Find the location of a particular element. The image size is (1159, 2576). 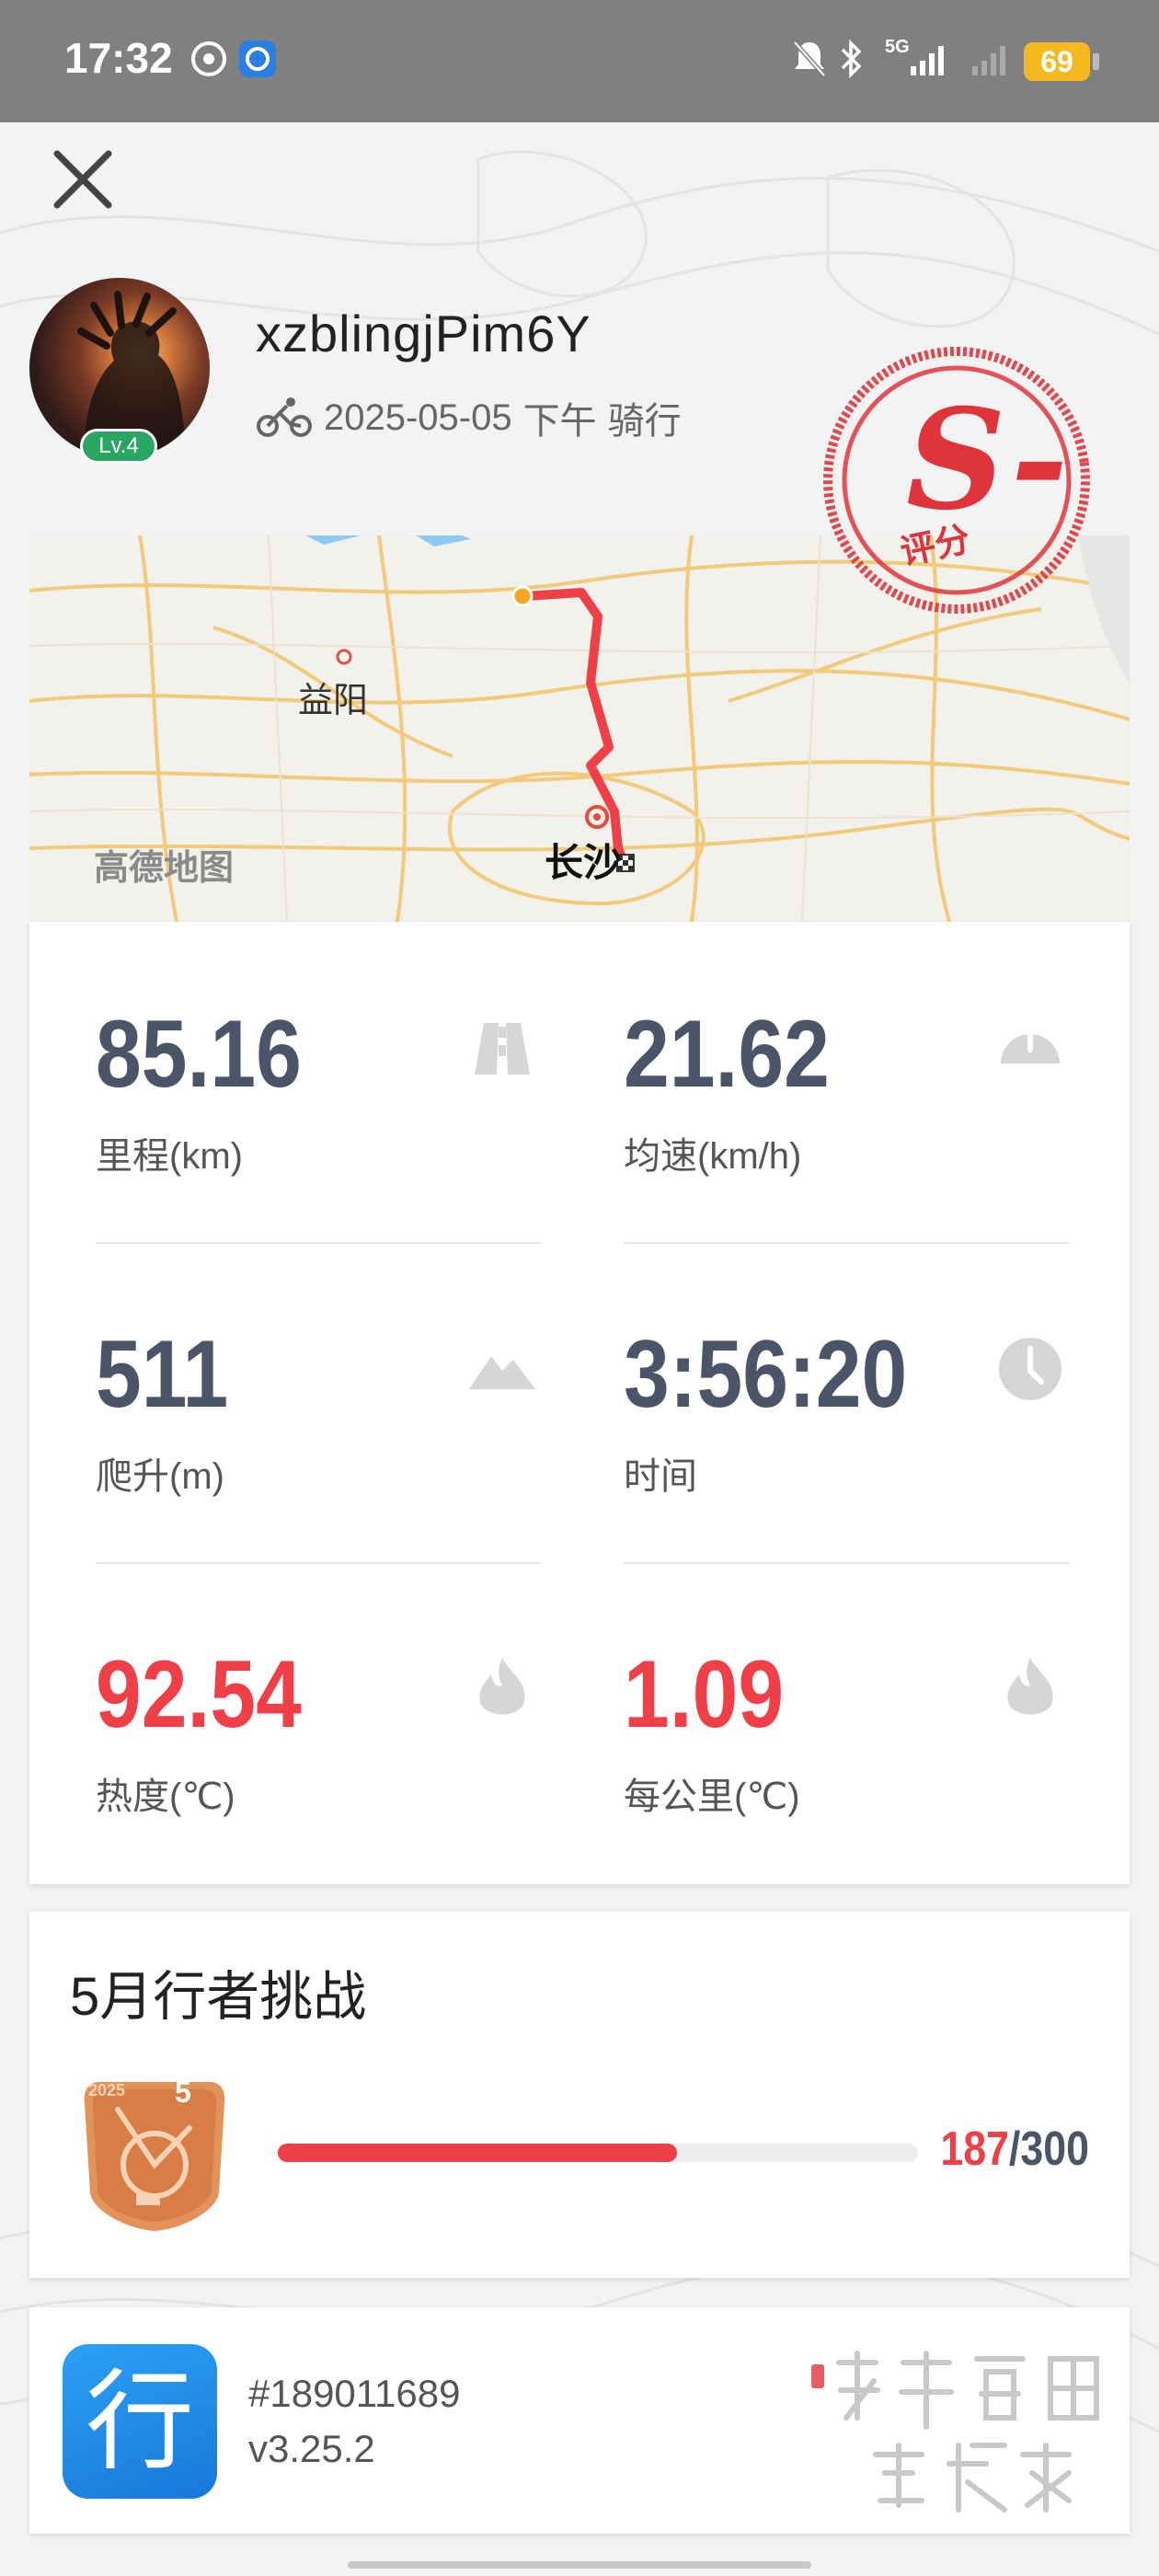

stat-label: 时间 is located at coordinates (660, 1476).